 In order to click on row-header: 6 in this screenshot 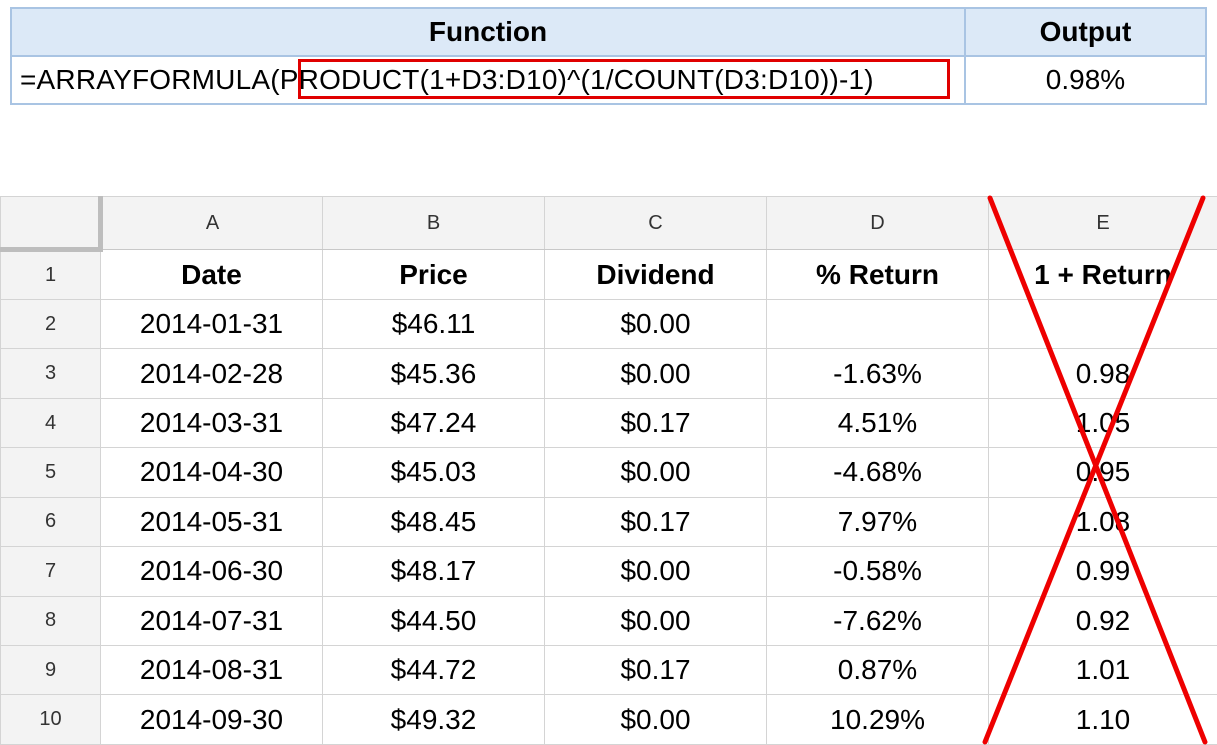, I will do `click(50, 522)`.